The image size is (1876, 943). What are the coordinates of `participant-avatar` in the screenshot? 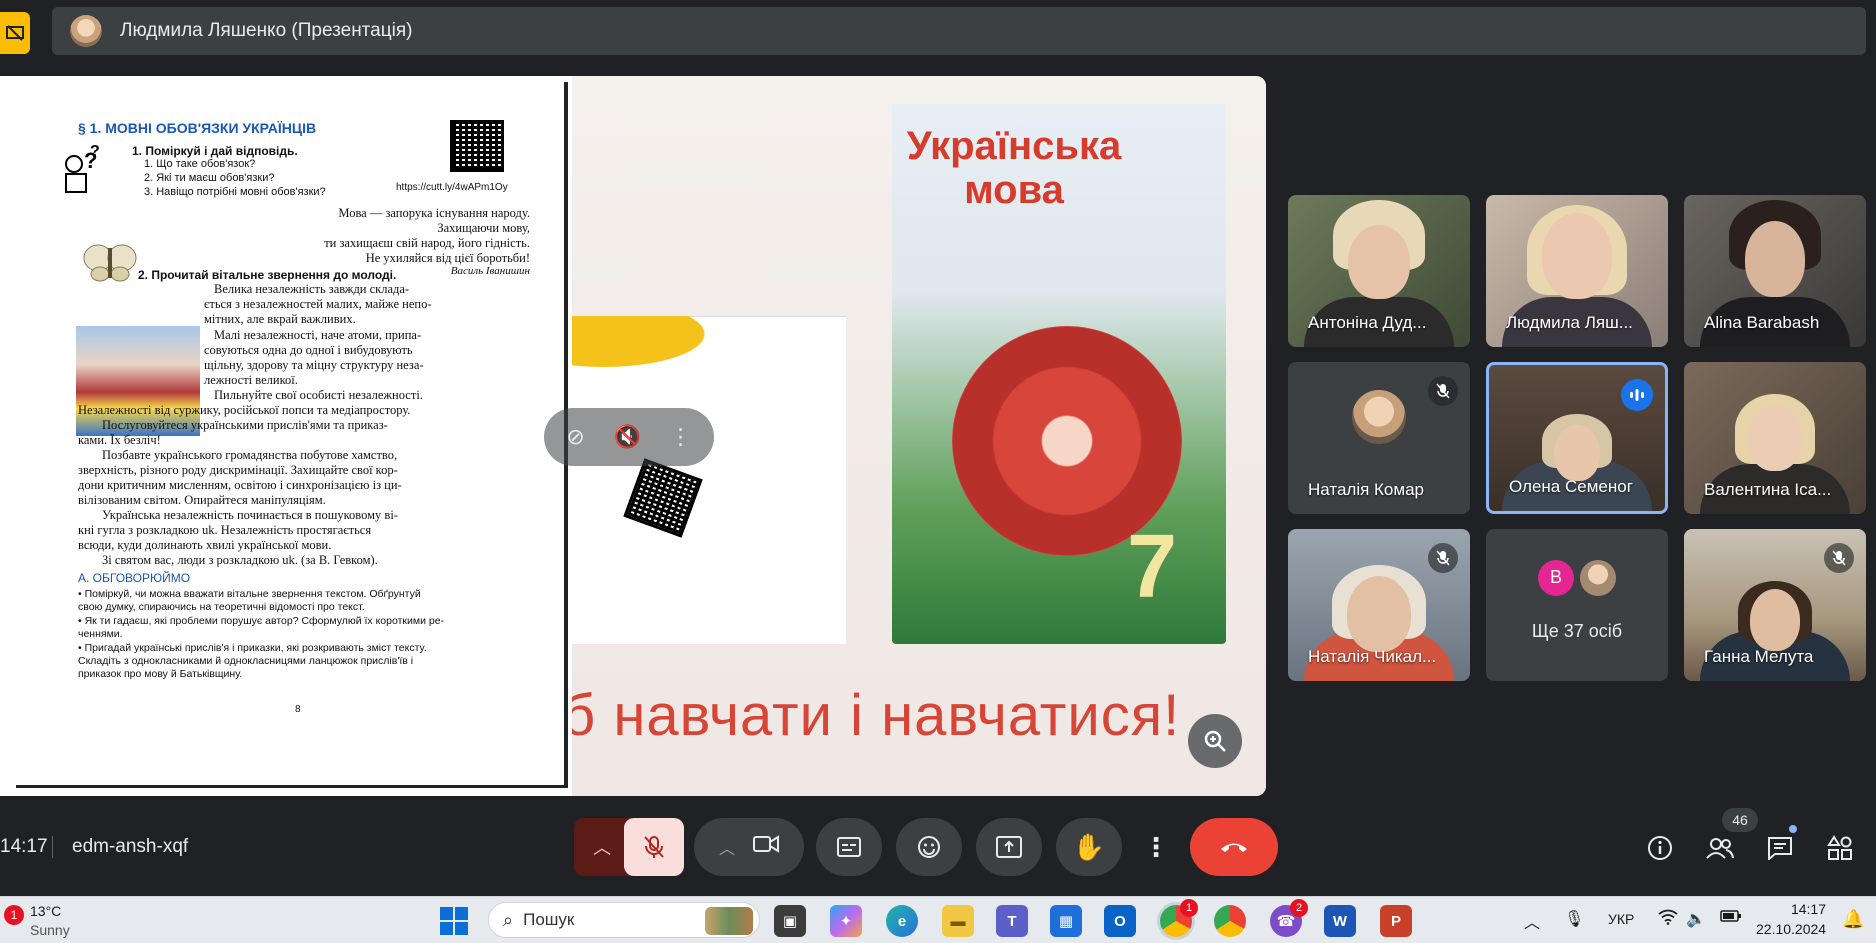 It's located at (1379, 416).